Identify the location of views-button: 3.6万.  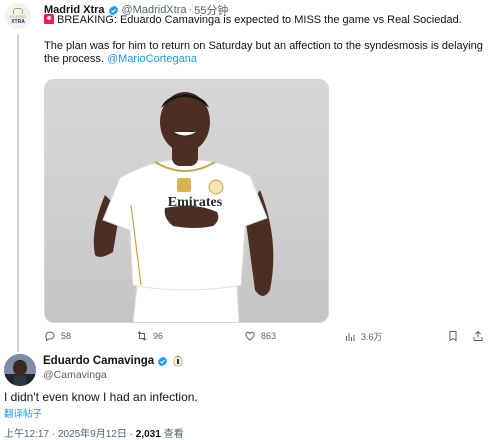
(363, 336).